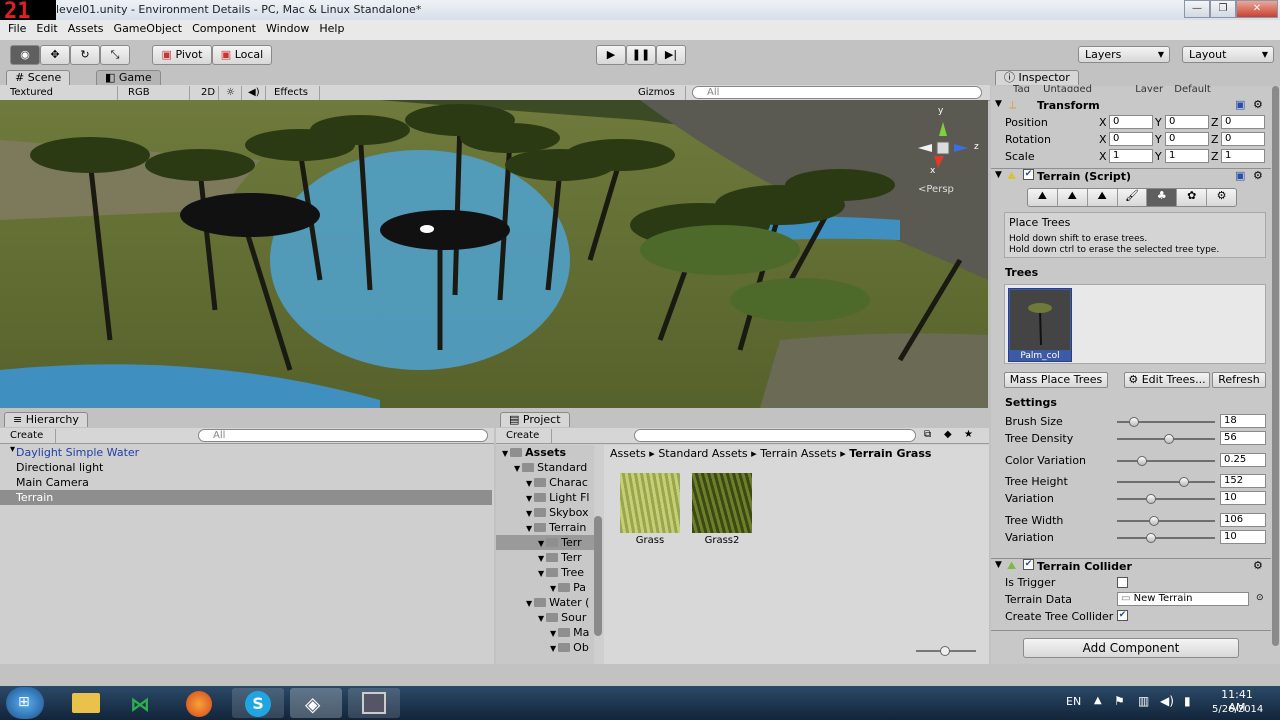 The image size is (1280, 720). Describe the element at coordinates (890, 453) in the screenshot. I see `breadcrumb-current: Terrain Grass` at that location.